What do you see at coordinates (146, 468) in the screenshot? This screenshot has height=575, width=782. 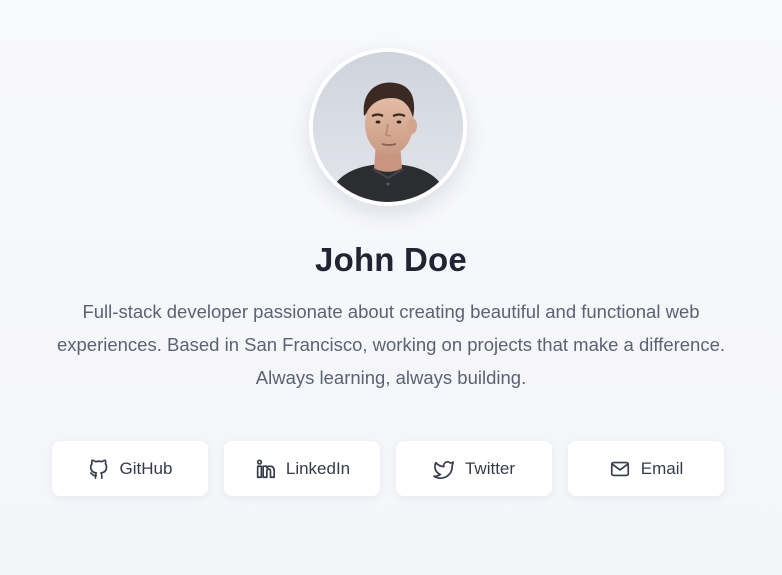 I see `github-label: GitHub` at bounding box center [146, 468].